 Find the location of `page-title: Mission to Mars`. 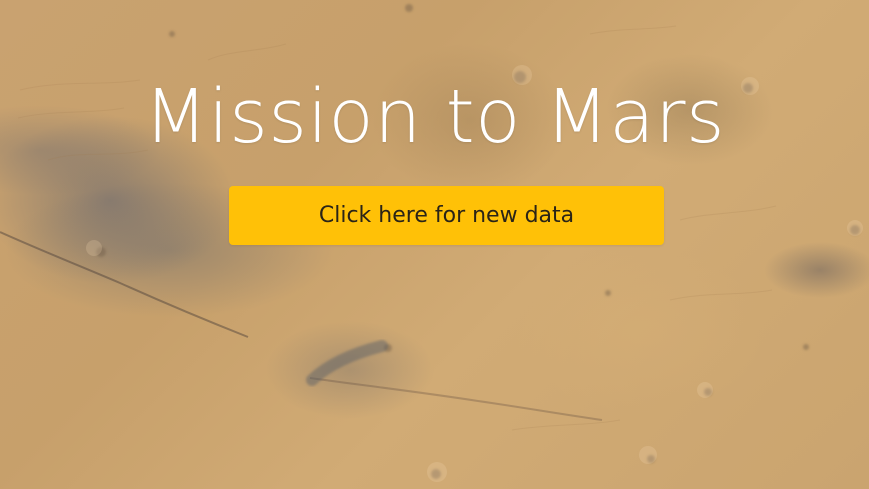

page-title: Mission to Mars is located at coordinates (434, 117).